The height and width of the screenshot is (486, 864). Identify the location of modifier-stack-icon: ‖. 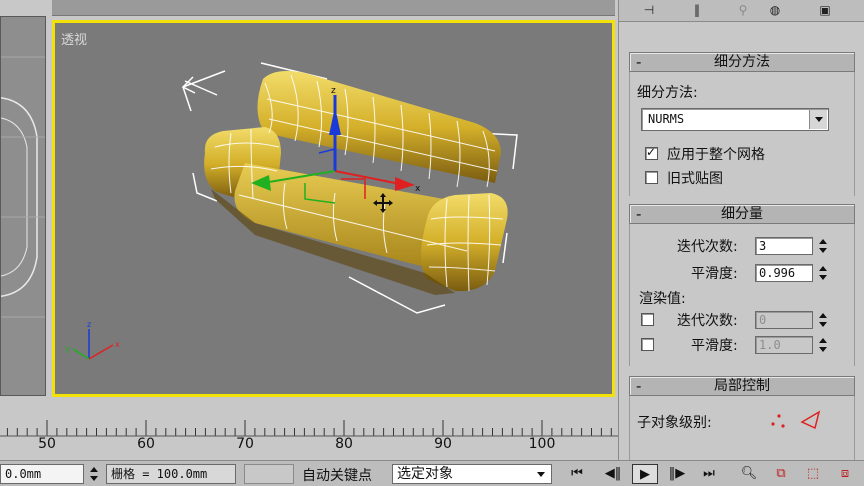
(697, 10).